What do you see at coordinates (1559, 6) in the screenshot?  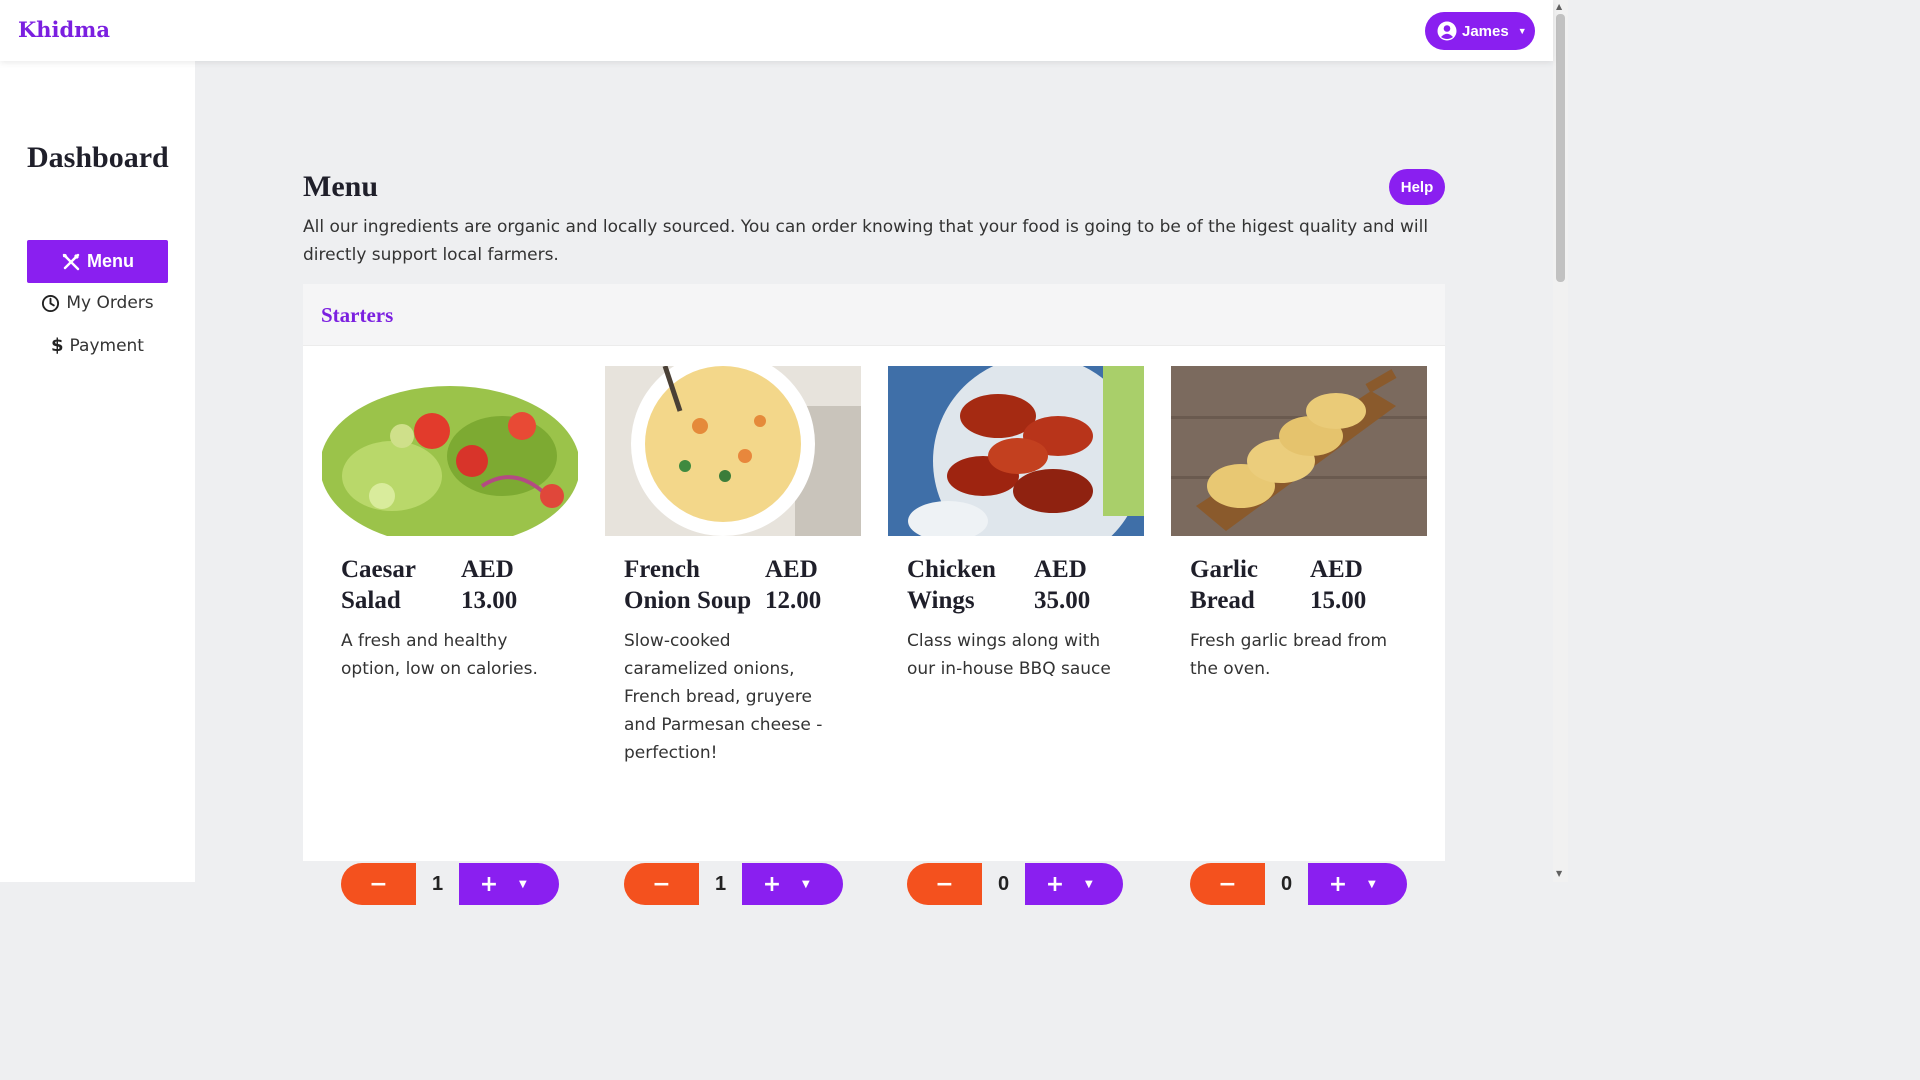 I see `scroll-up-icon: ▲` at bounding box center [1559, 6].